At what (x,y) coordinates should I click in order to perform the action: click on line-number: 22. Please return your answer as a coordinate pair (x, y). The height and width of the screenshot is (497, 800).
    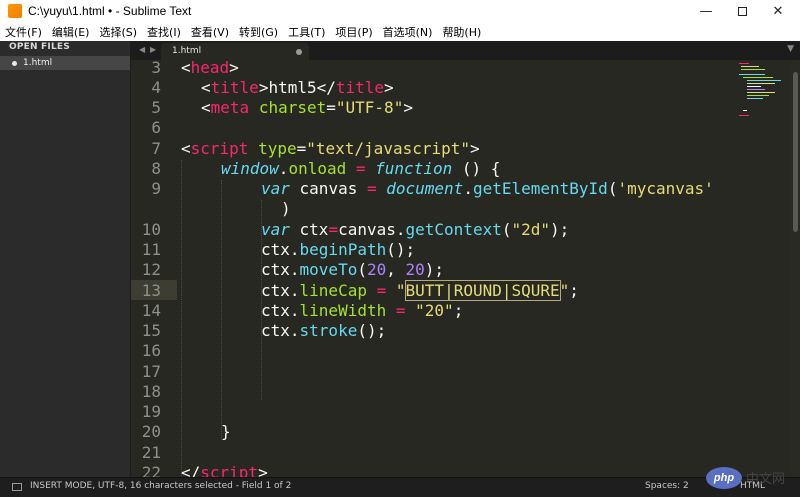
    Looking at the image, I should click on (151, 470).